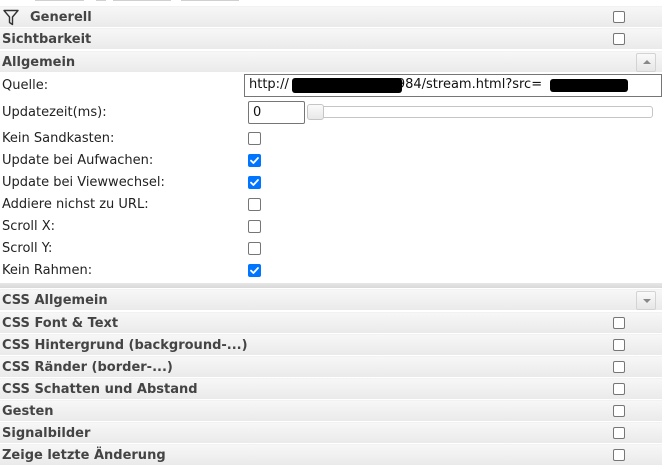 This screenshot has height=471, width=662. Describe the element at coordinates (331, 345) in the screenshot. I see `group-css-hintergrund: CSS Hintergrund (background-...)` at that location.